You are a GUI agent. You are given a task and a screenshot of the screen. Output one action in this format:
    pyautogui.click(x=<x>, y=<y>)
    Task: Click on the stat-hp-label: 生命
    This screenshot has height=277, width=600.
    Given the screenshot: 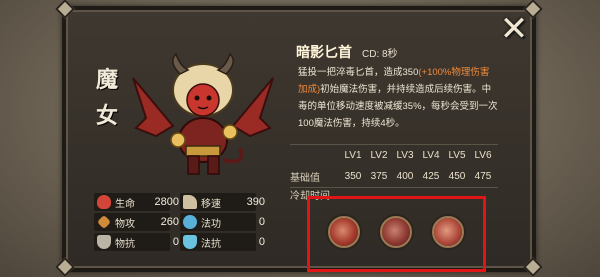 What is the action you would take?
    pyautogui.click(x=125, y=204)
    